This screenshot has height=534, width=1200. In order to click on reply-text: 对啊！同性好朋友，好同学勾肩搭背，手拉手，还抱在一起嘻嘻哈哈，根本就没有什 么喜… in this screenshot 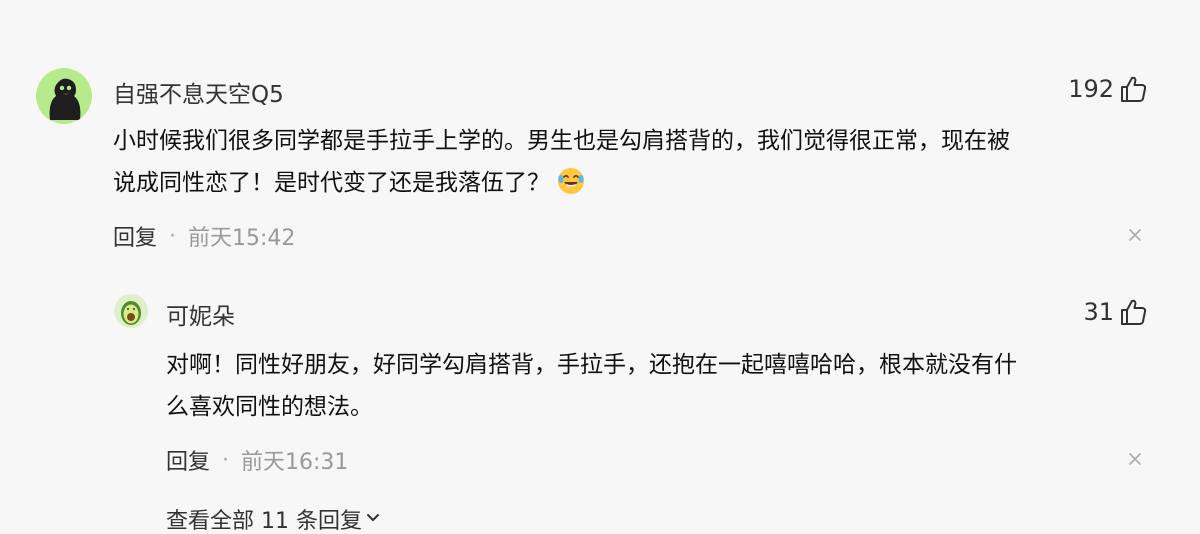, I will do `click(661, 386)`.